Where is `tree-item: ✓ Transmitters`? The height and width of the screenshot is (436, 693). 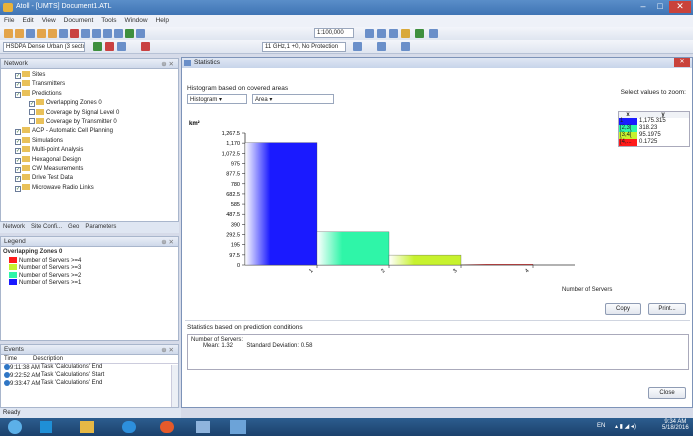 tree-item: ✓ Transmitters is located at coordinates (89, 84).